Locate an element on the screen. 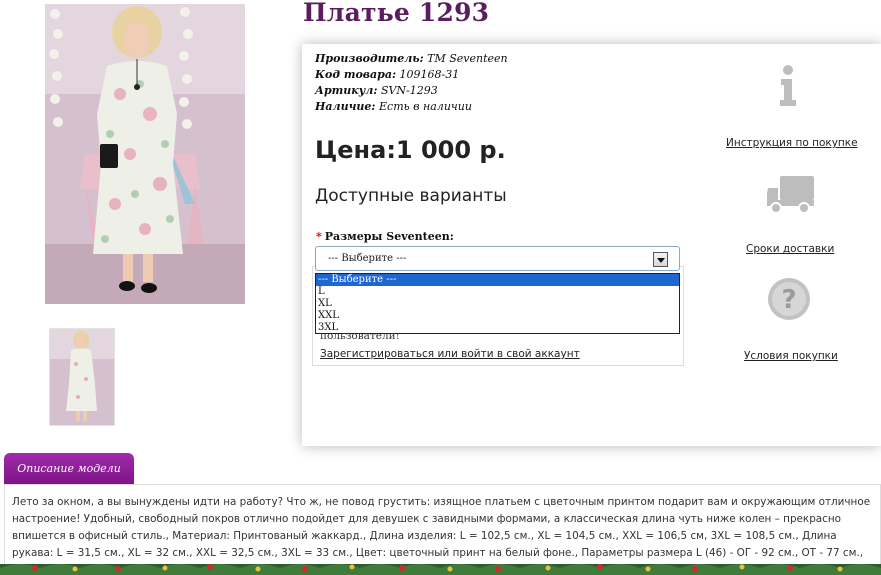 The image size is (881, 575). size-select-value: --- Выберите --- is located at coordinates (367, 258).